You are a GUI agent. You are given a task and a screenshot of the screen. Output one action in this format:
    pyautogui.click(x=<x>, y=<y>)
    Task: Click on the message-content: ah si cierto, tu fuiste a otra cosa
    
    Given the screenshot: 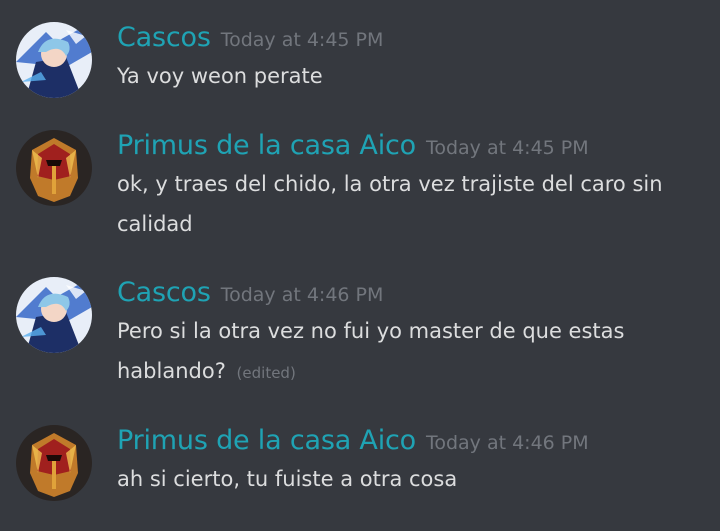 What is the action you would take?
    pyautogui.click(x=287, y=479)
    